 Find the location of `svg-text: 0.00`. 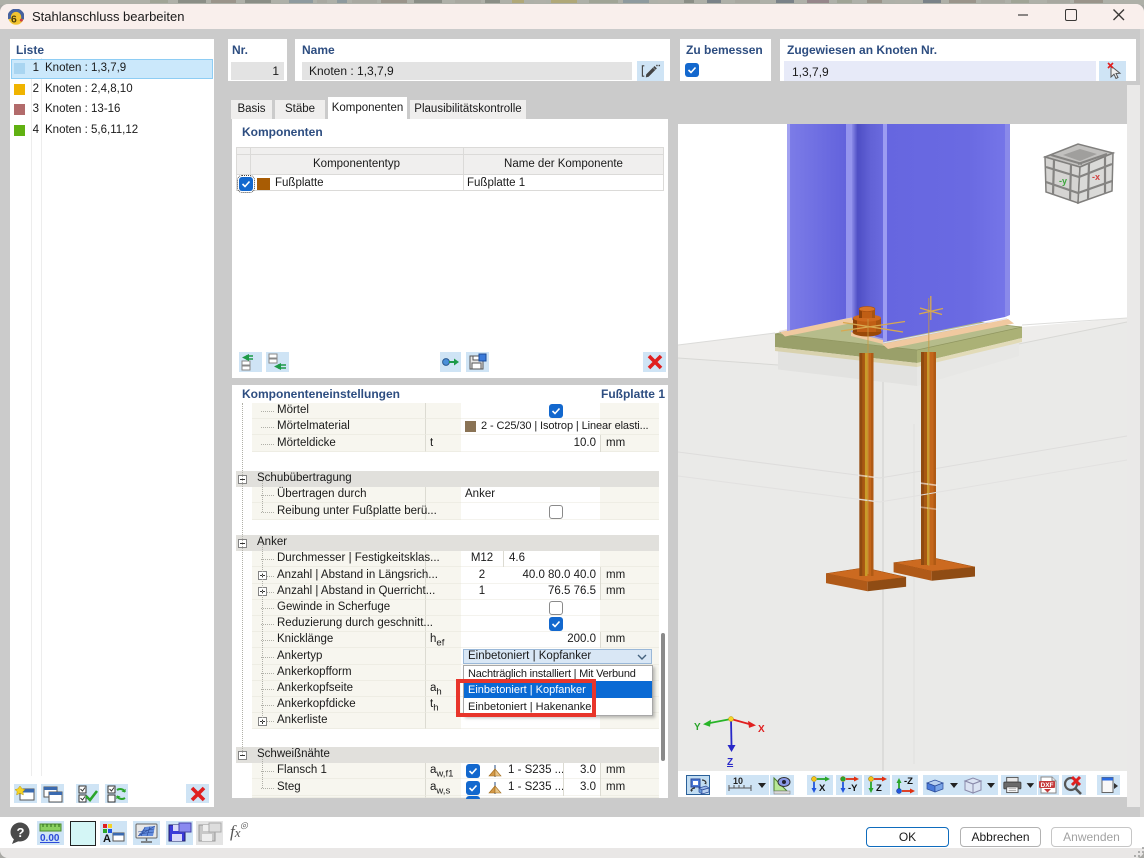

svg-text: 0.00 is located at coordinates (50, 838).